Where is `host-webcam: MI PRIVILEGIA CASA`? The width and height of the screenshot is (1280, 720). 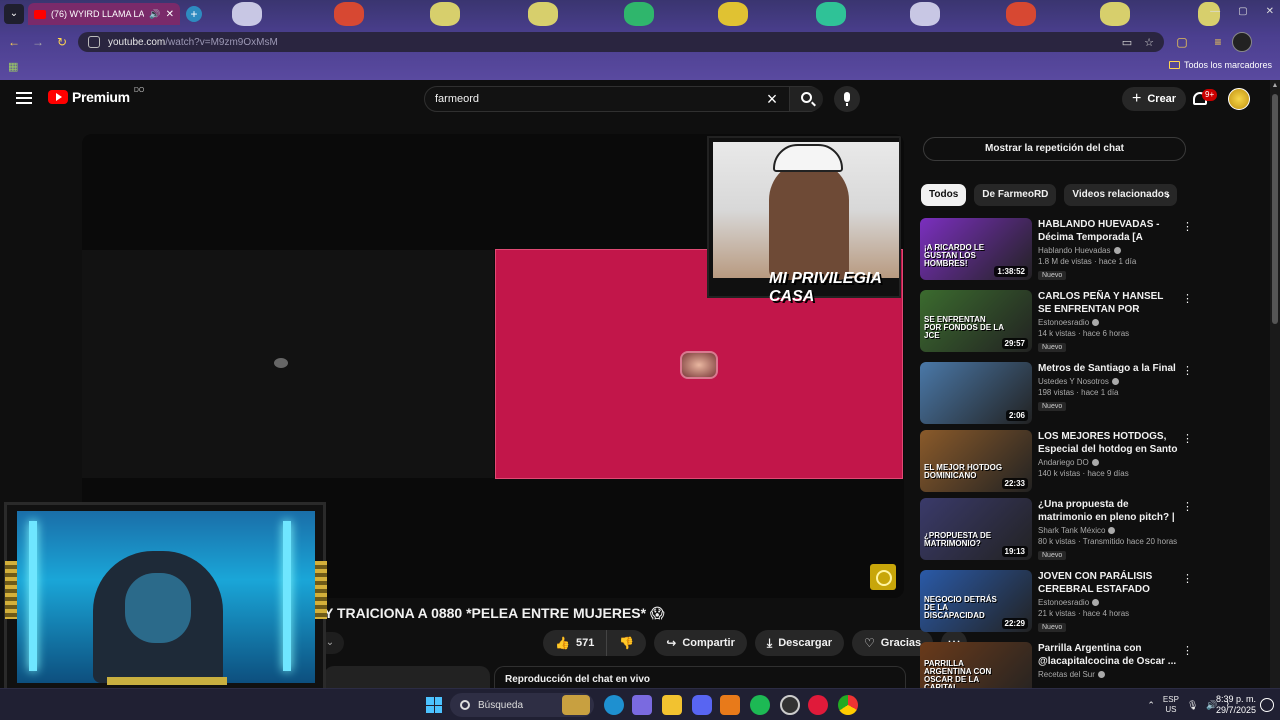
host-webcam: MI PRIVILEGIA CASA is located at coordinates (804, 220).